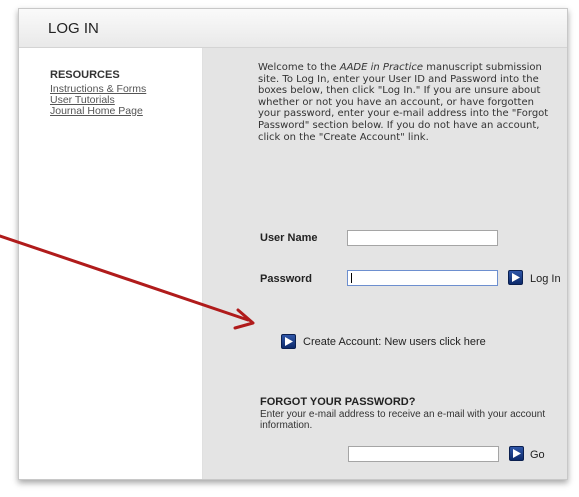  What do you see at coordinates (351, 278) in the screenshot?
I see `text-caret` at bounding box center [351, 278].